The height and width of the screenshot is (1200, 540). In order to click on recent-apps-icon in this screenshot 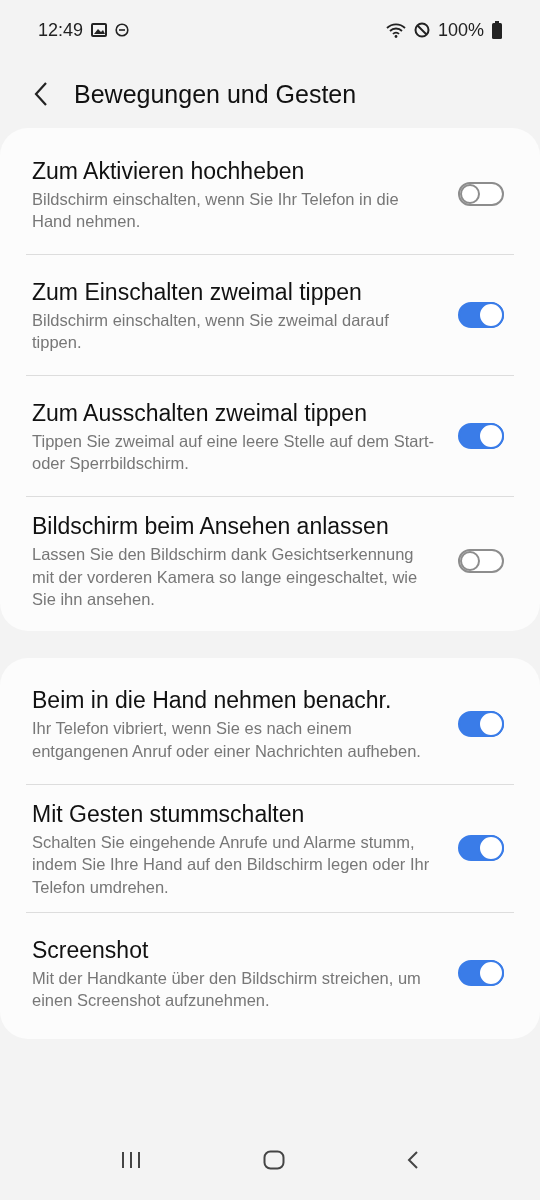, I will do `click(131, 1160)`.